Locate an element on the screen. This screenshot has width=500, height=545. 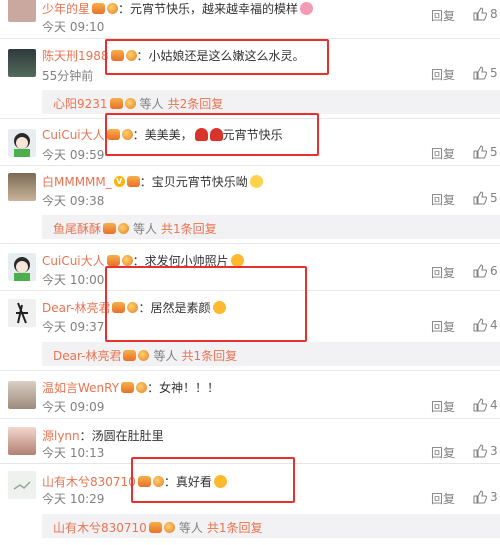
comment-time: 今天 09:38 is located at coordinates (73, 201).